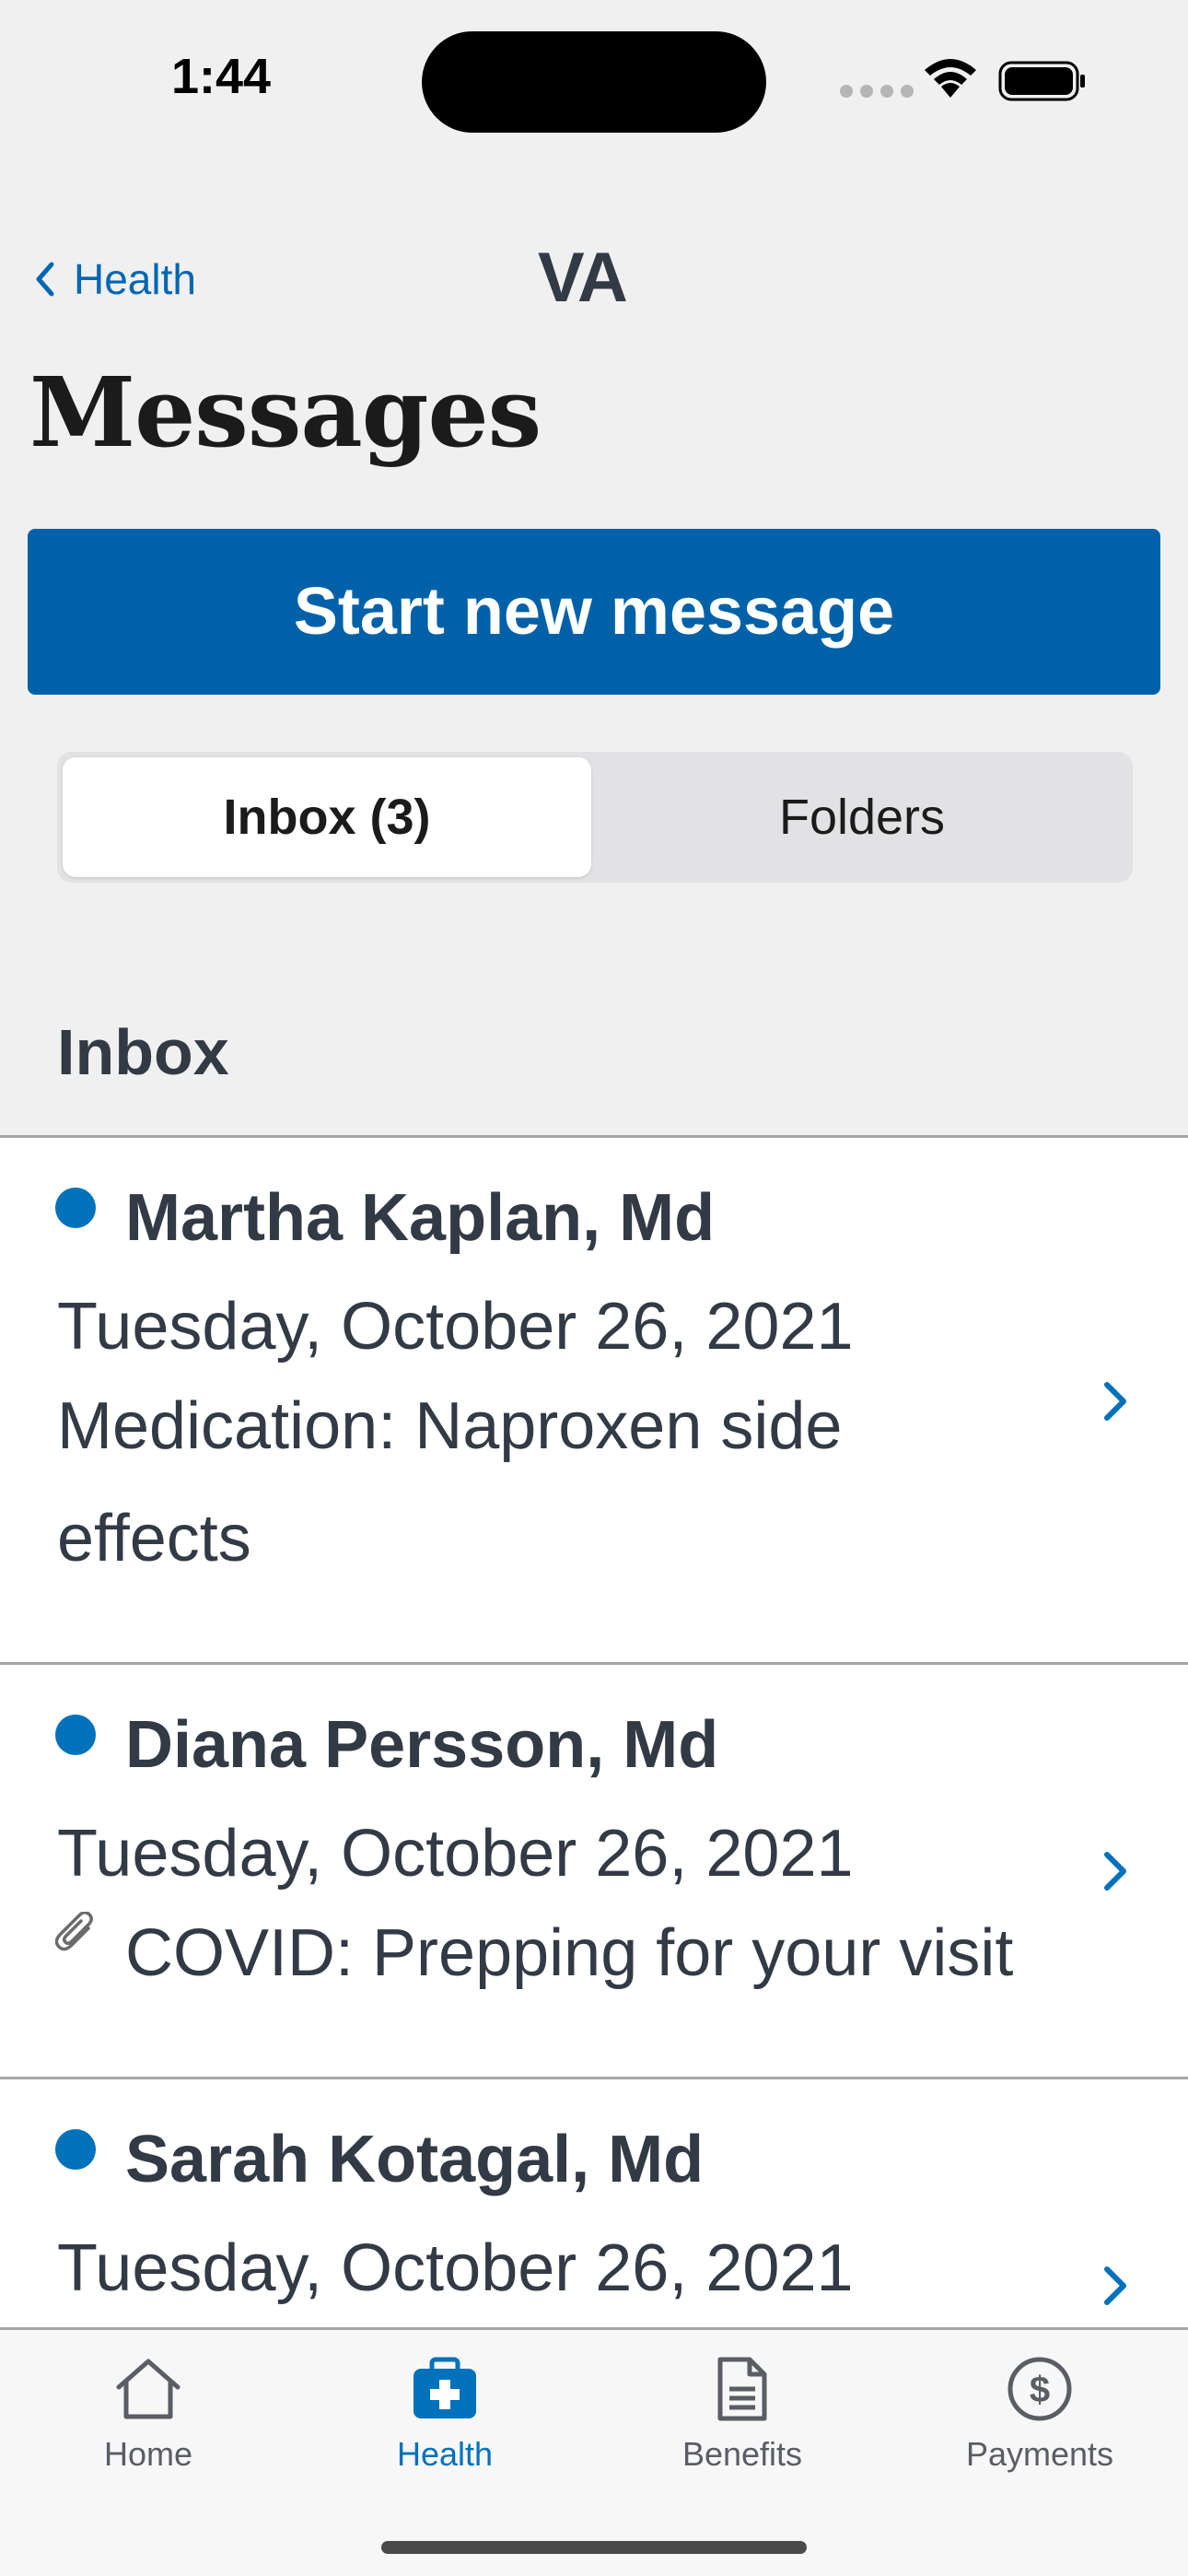  What do you see at coordinates (450, 1482) in the screenshot?
I see `message-subject: Medication: Naproxen side effects` at bounding box center [450, 1482].